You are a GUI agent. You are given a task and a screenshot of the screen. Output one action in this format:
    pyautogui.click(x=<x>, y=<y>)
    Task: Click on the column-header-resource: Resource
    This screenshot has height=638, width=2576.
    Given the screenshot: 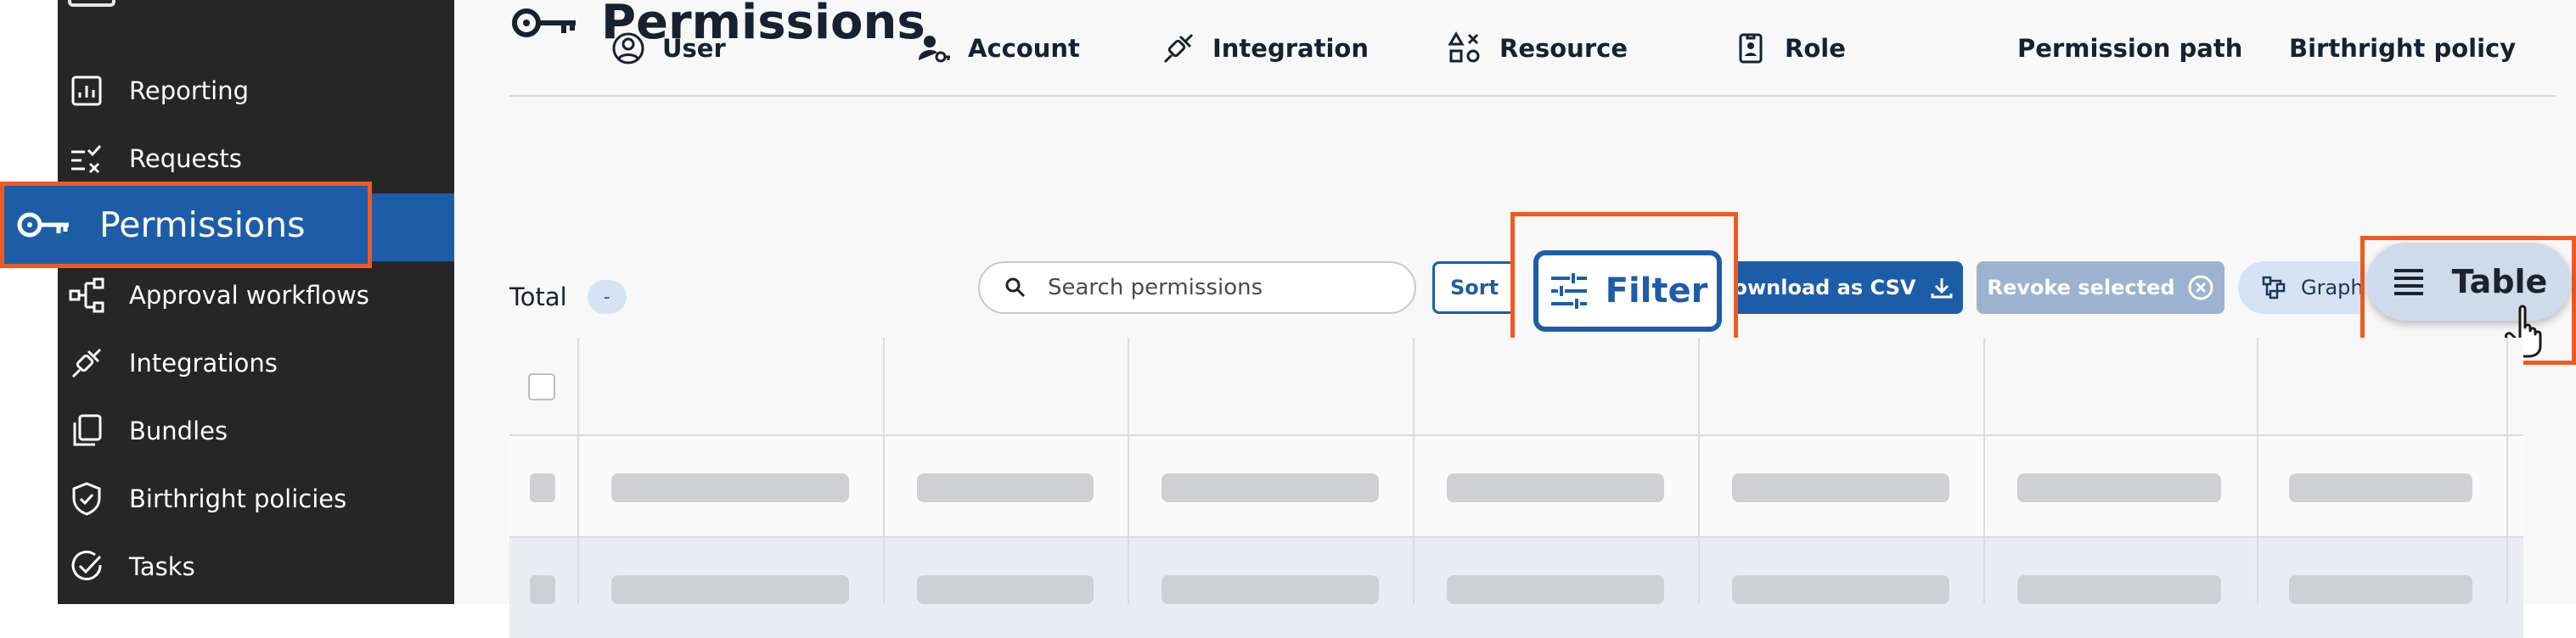 What is the action you would take?
    pyautogui.click(x=1538, y=48)
    